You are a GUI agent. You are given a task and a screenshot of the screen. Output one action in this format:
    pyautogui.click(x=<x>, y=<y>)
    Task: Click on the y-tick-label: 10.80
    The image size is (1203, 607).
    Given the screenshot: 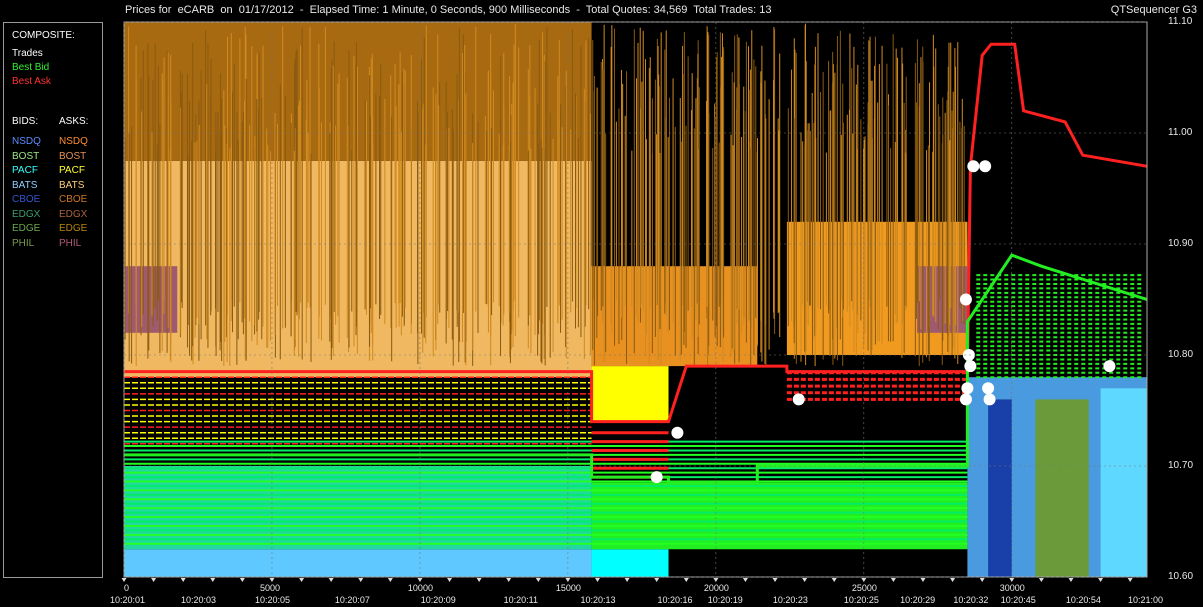 What is the action you would take?
    pyautogui.click(x=1181, y=354)
    